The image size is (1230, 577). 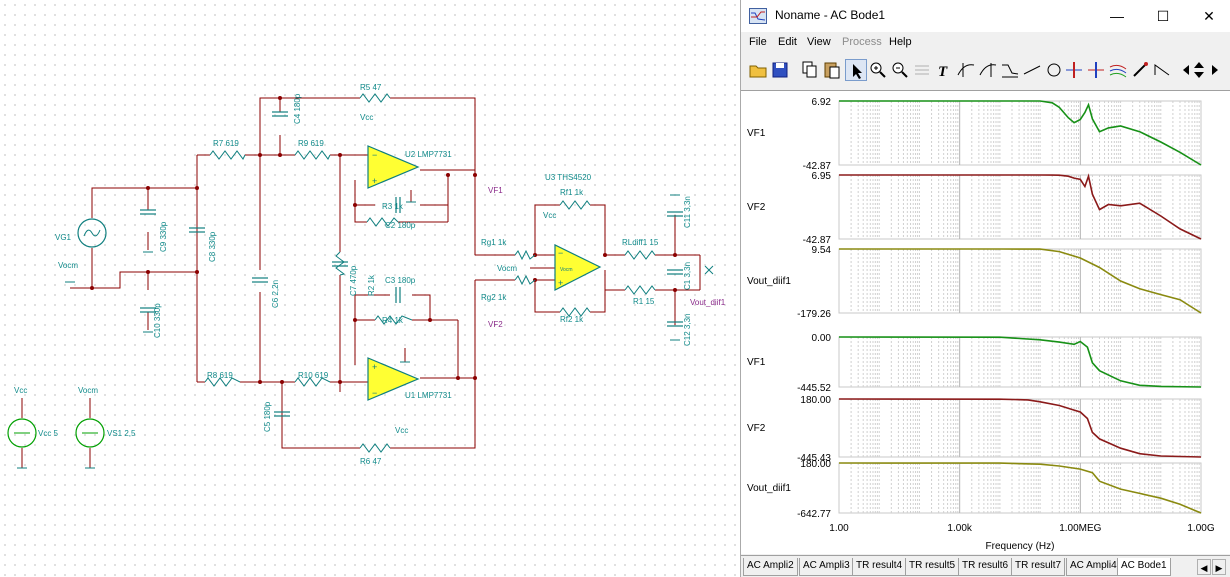 What do you see at coordinates (1074, 70) in the screenshot?
I see `marker-a-icon` at bounding box center [1074, 70].